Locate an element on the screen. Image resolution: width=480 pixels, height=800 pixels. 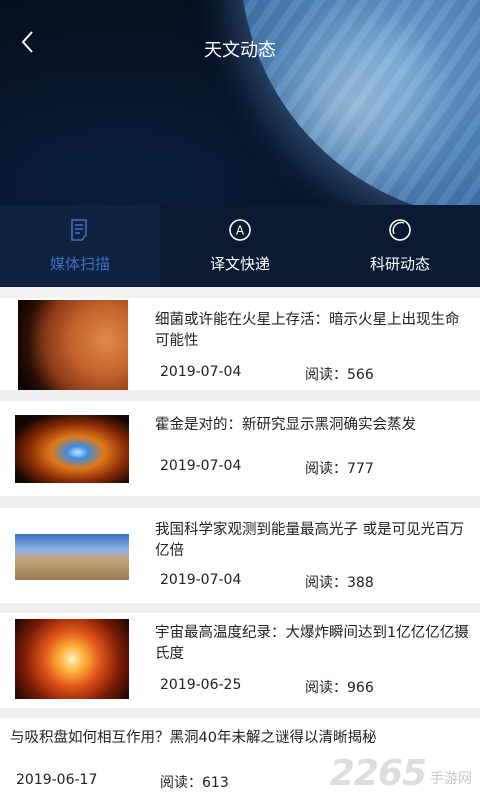
watermark-logo: 2265 手游网 is located at coordinates (401, 773).